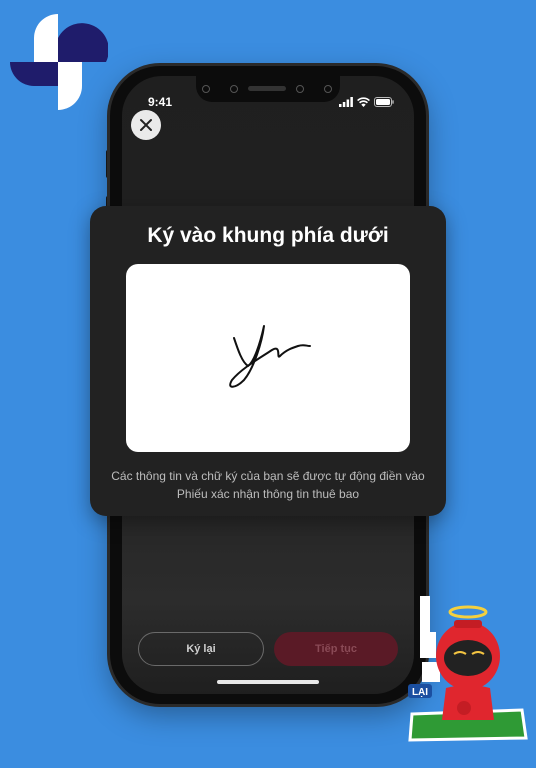 Image resolution: width=536 pixels, height=768 pixels. I want to click on wifi-icon, so click(363, 102).